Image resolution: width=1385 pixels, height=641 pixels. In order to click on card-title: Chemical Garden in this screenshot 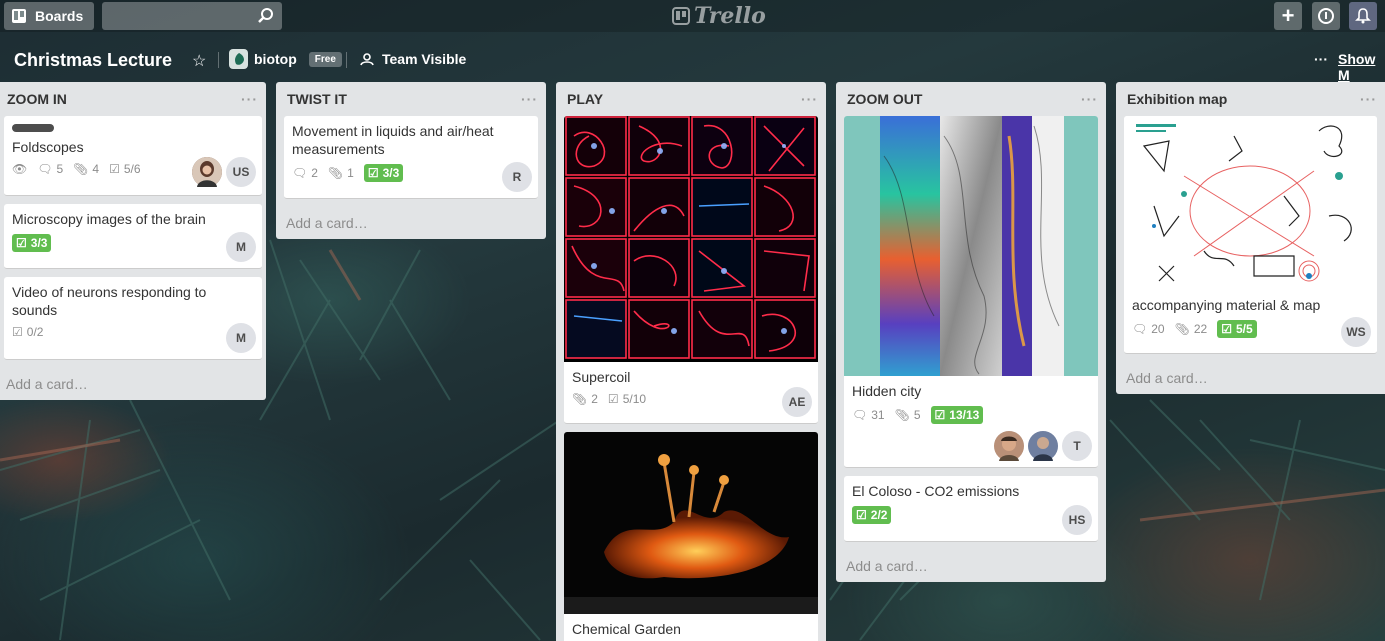, I will do `click(626, 629)`.